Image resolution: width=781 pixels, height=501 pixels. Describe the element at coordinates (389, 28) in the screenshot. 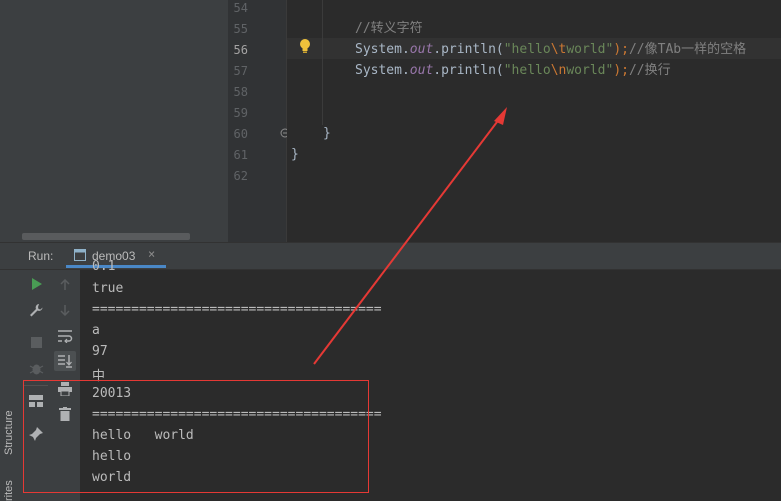

I see `code-comment: //转义字符` at that location.